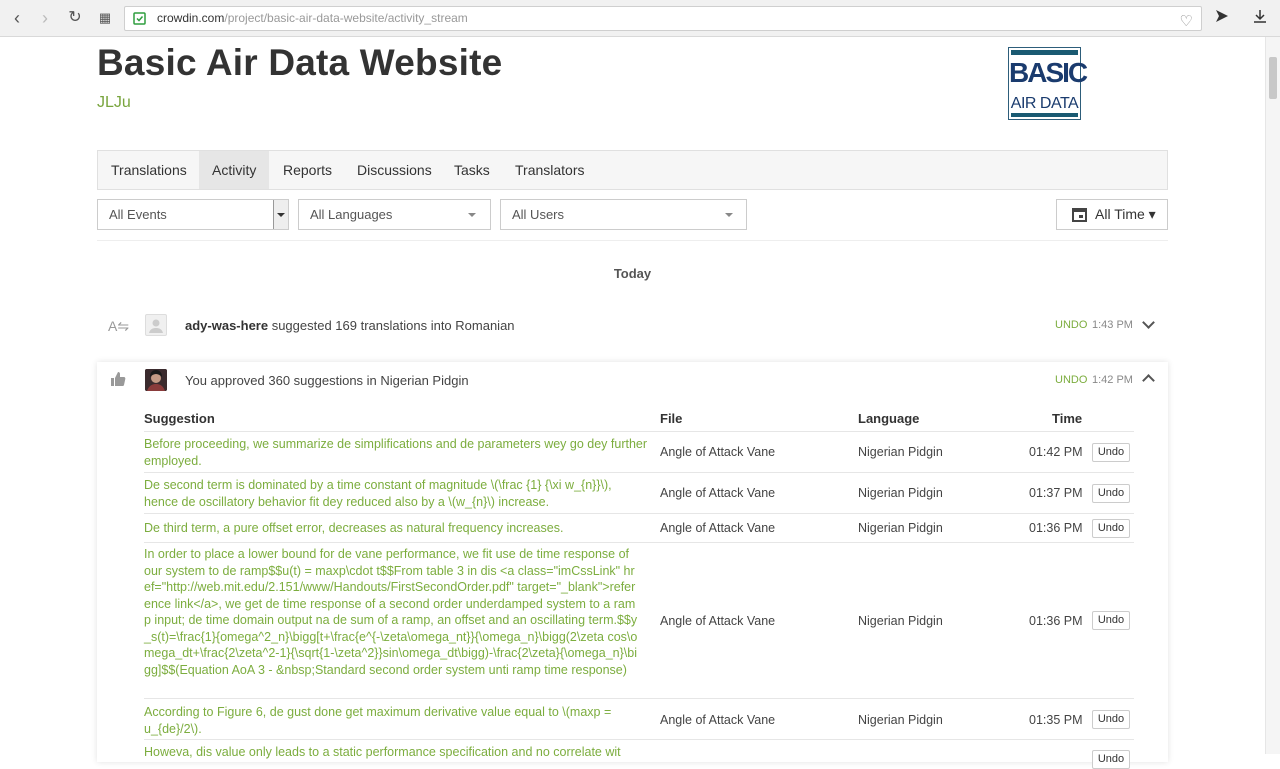 The height and width of the screenshot is (769, 1280). I want to click on languages-filter-select: All Languages, so click(394, 214).